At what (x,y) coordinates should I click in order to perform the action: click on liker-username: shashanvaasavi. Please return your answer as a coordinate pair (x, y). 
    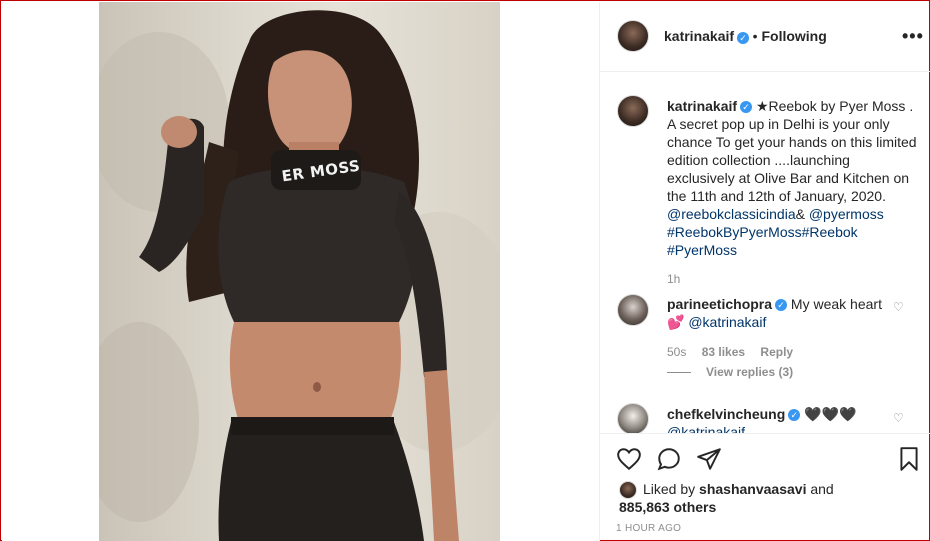
    Looking at the image, I should click on (752, 489).